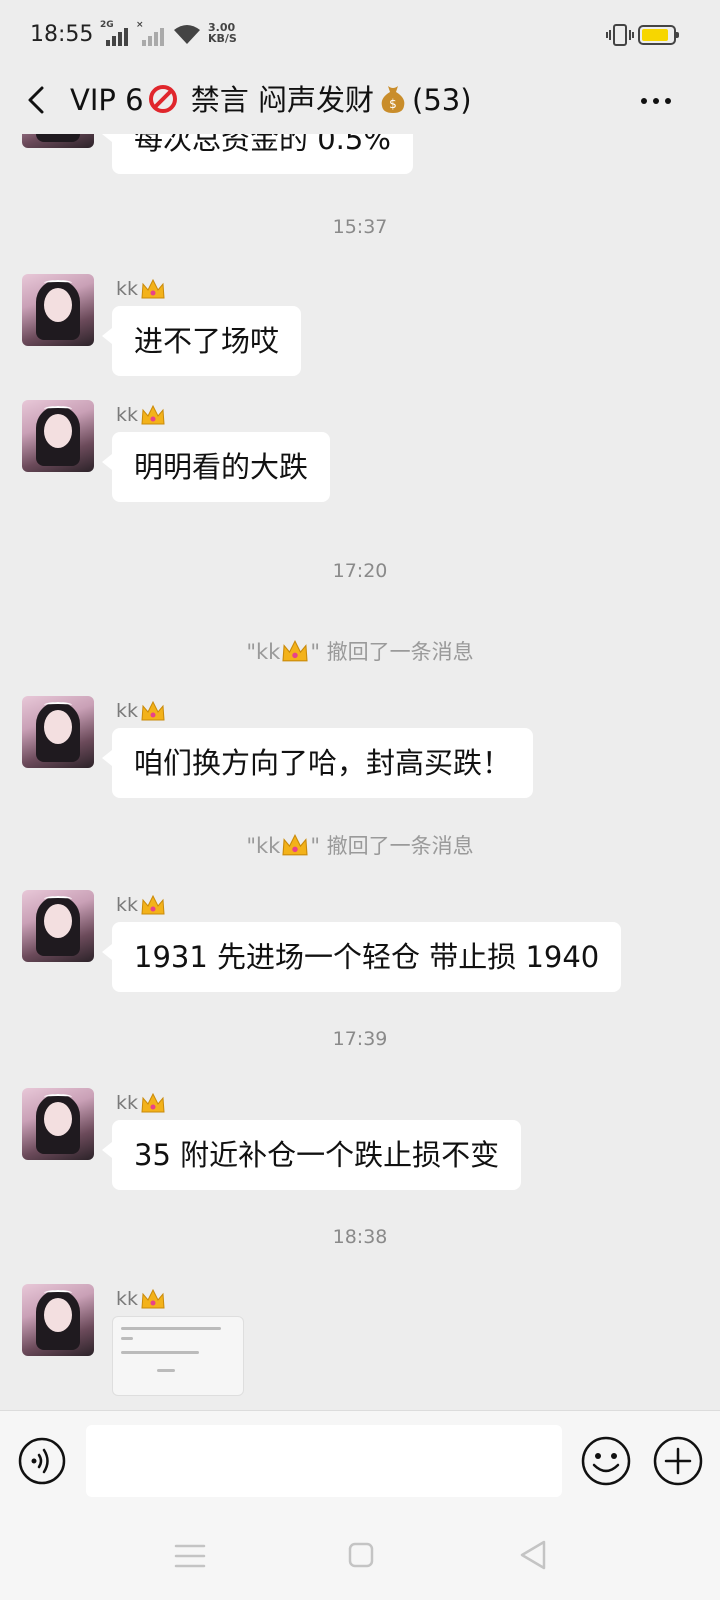 The width and height of the screenshot is (720, 1600). I want to click on net-speed: 3.00 KB/S, so click(222, 33).